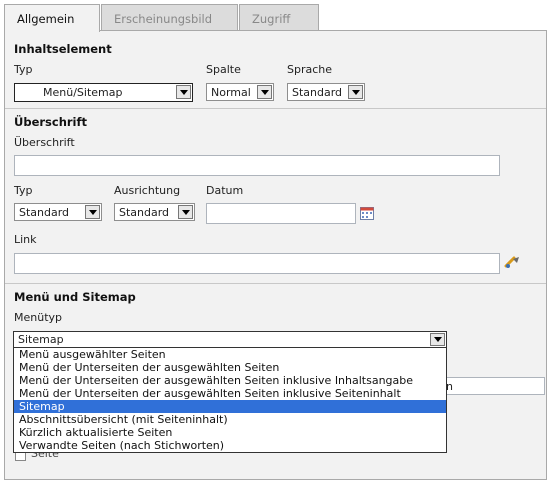 The width and height of the screenshot is (547, 480). Describe the element at coordinates (367, 214) in the screenshot. I see `calendar-icon` at that location.